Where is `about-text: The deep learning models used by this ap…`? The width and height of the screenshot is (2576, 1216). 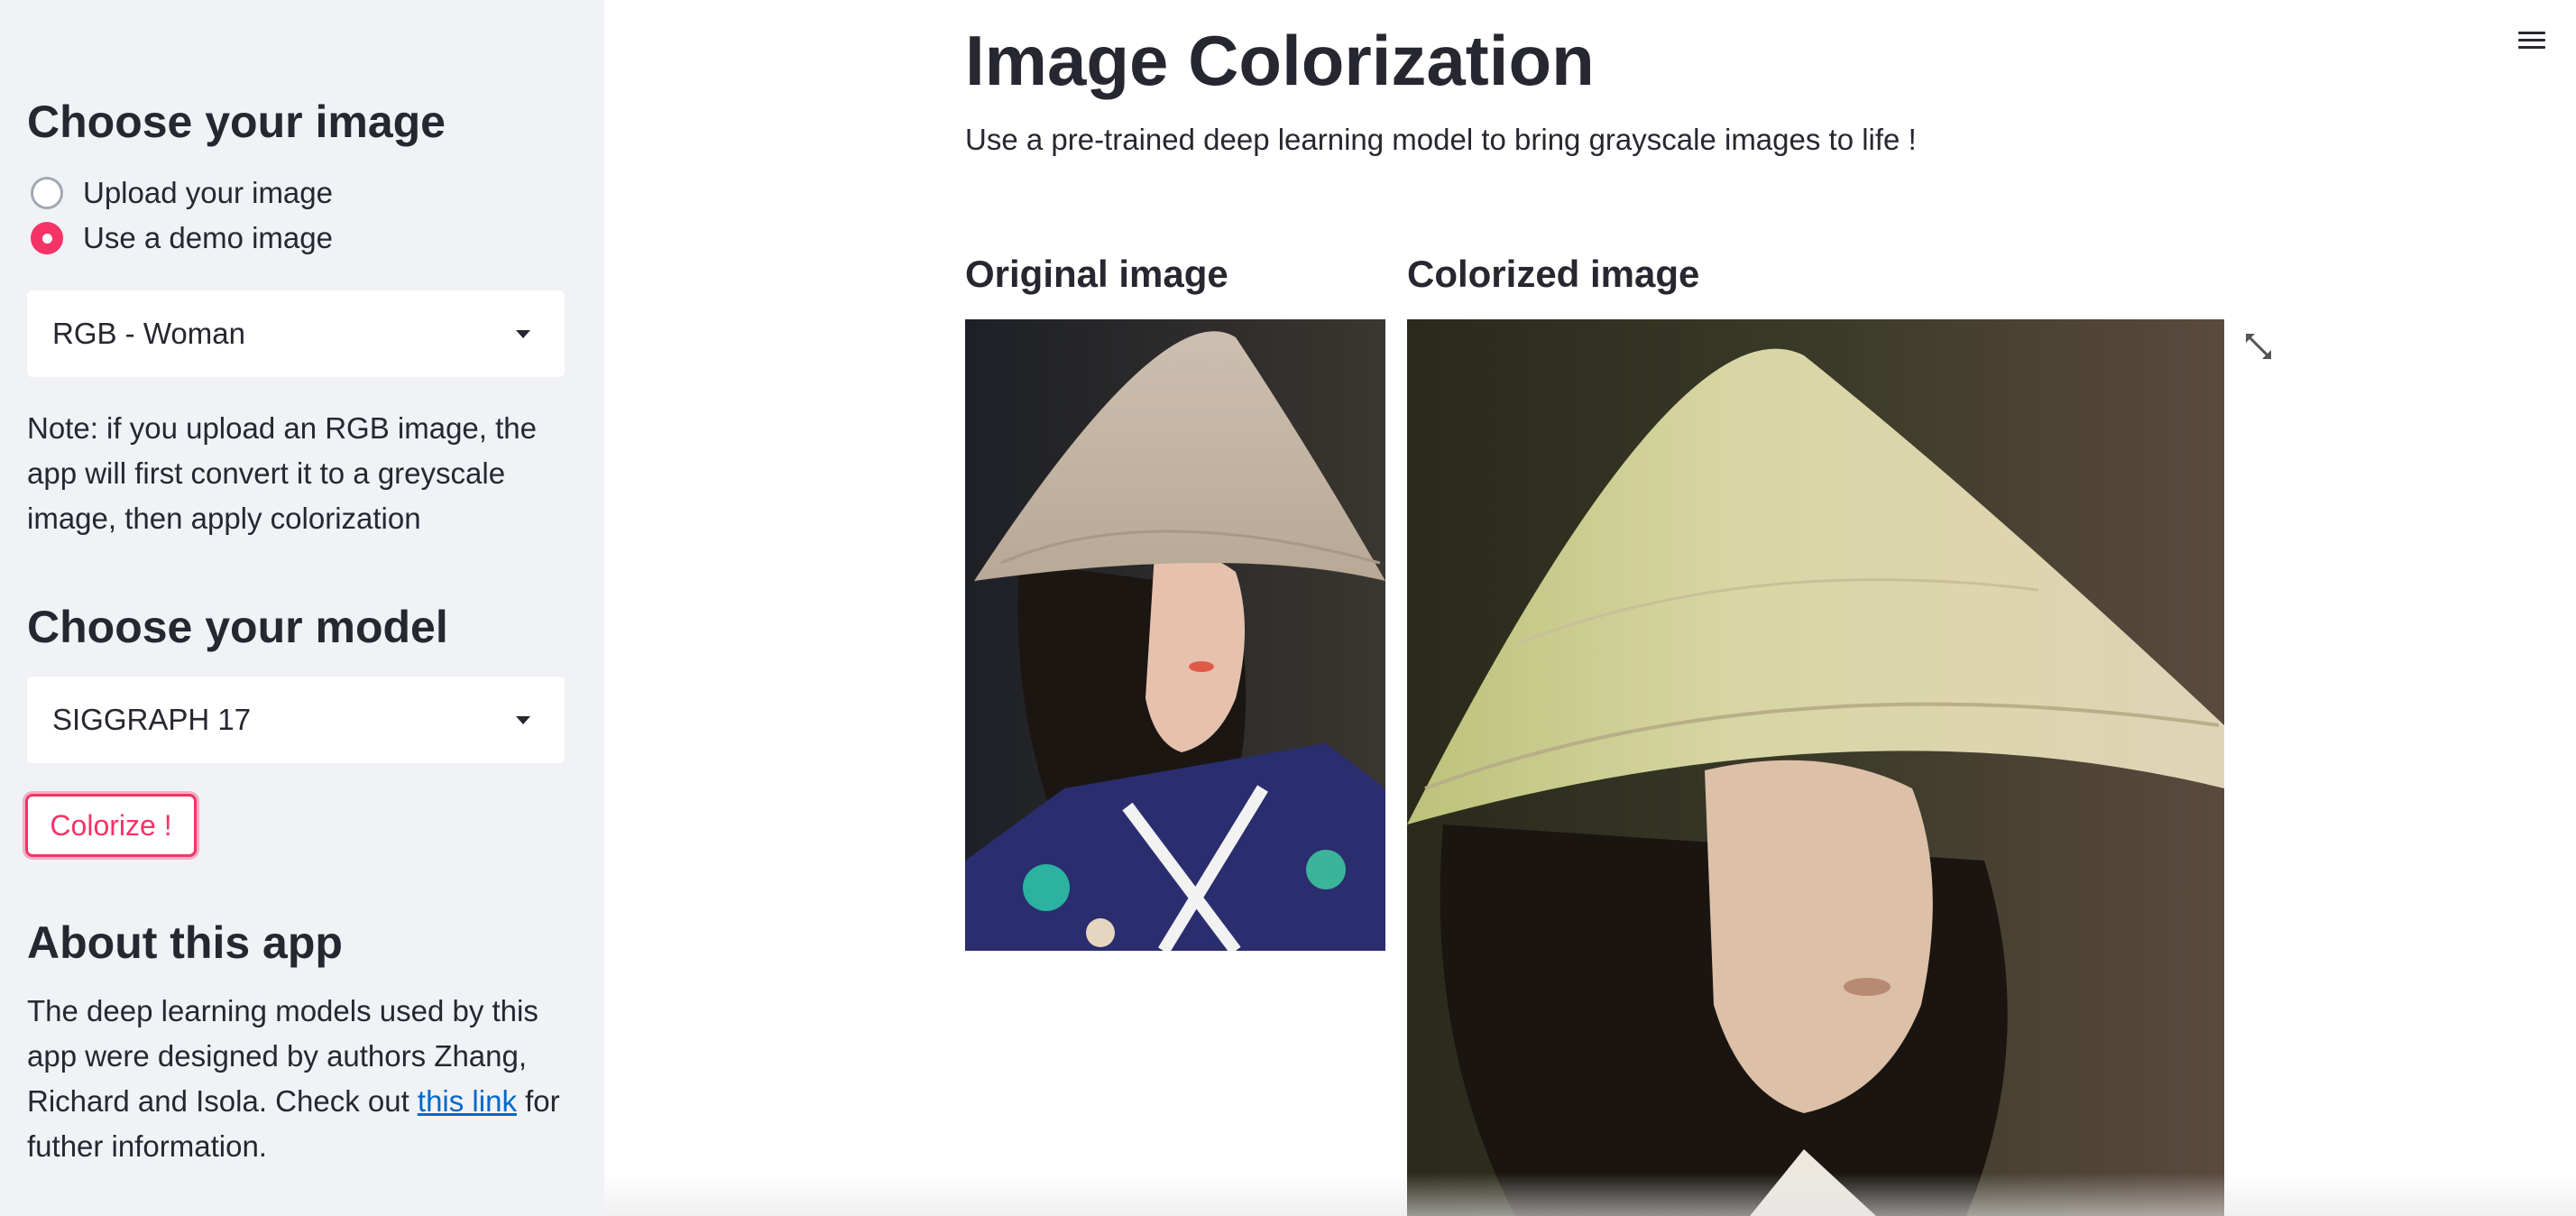 about-text: The deep learning models used by this ap… is located at coordinates (297, 1079).